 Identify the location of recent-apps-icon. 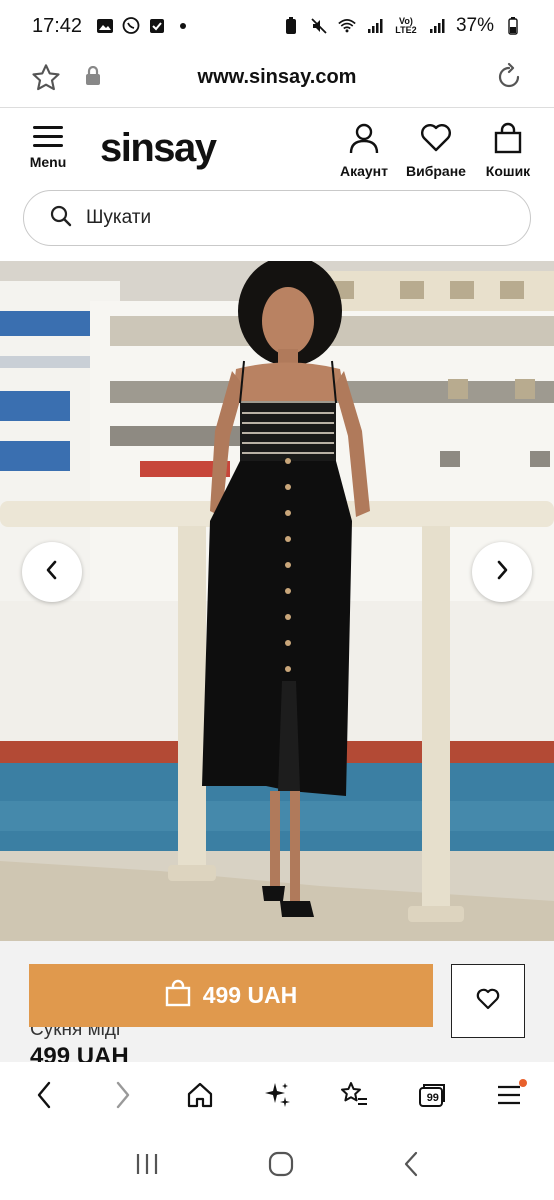
(147, 1166).